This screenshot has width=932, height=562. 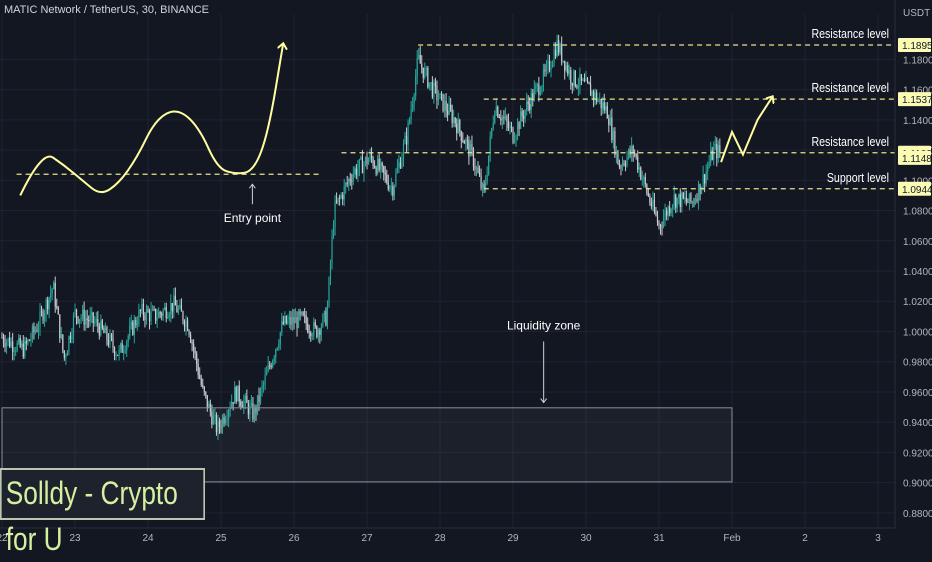 What do you see at coordinates (732, 538) in the screenshot?
I see `time-tick-label: Feb` at bounding box center [732, 538].